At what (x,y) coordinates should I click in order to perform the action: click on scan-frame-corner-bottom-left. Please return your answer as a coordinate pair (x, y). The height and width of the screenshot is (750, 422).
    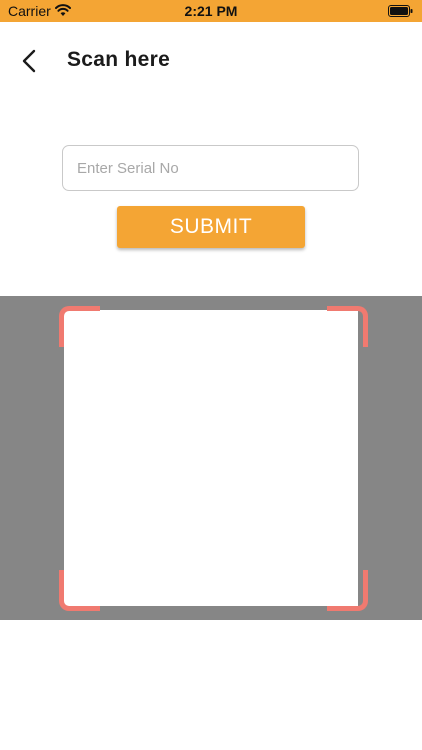
    Looking at the image, I should click on (79, 590).